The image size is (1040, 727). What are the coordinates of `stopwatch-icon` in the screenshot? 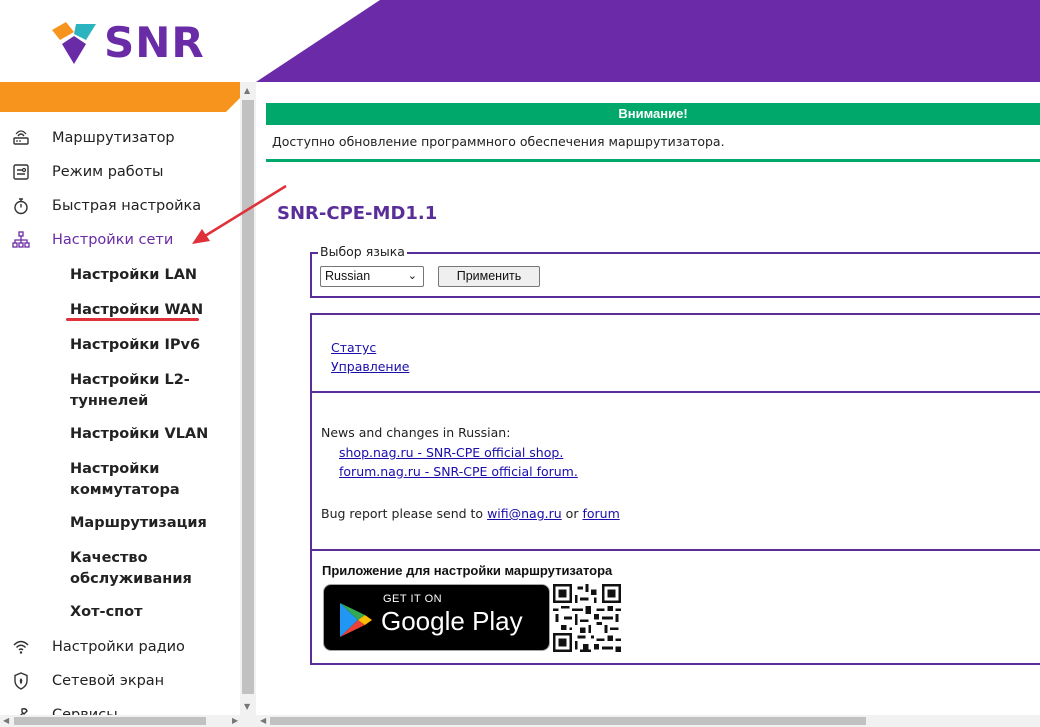 It's located at (21, 206).